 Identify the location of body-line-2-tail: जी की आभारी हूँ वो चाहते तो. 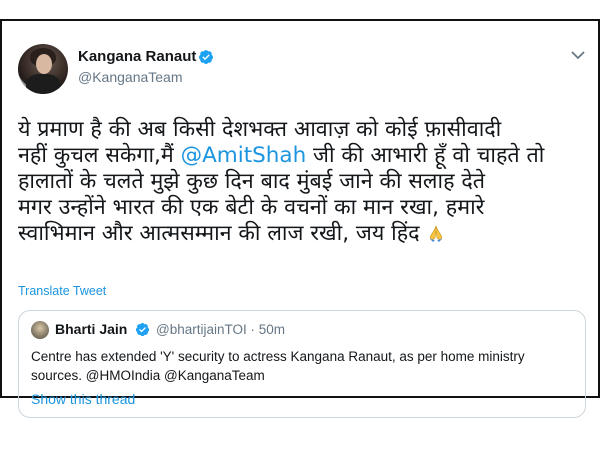
(425, 155).